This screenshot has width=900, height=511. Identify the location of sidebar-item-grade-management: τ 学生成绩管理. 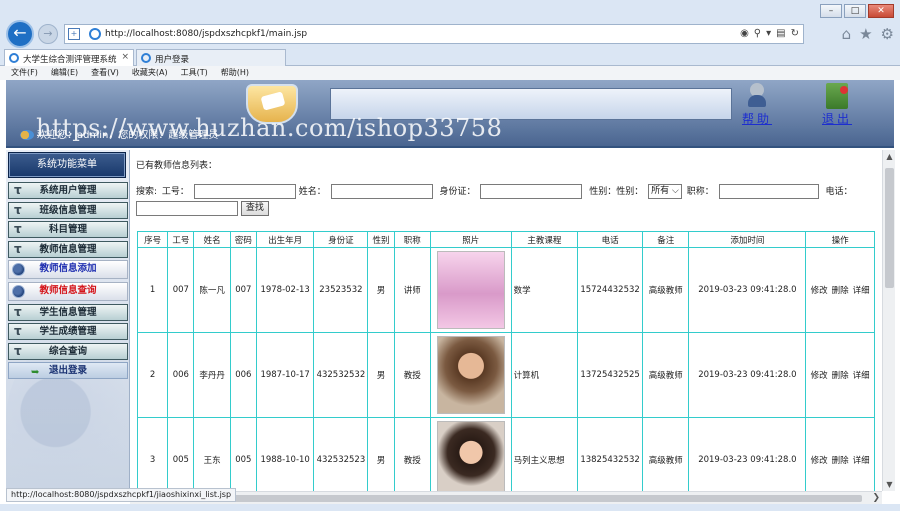
(68, 332).